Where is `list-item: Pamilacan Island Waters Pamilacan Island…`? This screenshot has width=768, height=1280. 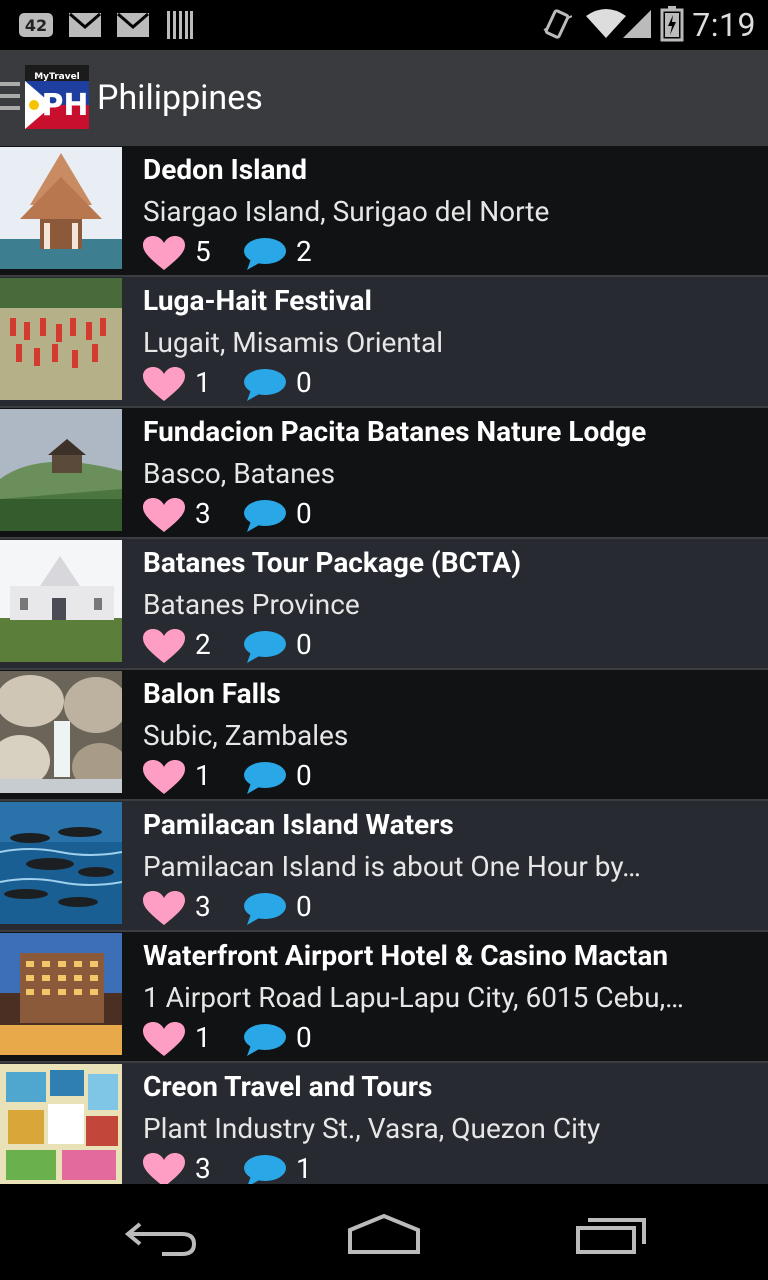
list-item: Pamilacan Island Waters Pamilacan Island… is located at coordinates (384, 866).